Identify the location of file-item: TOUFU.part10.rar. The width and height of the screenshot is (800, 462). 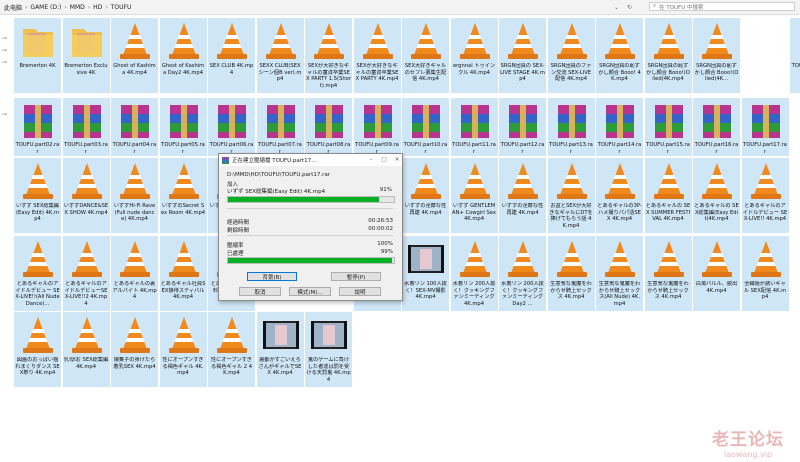
(425, 127).